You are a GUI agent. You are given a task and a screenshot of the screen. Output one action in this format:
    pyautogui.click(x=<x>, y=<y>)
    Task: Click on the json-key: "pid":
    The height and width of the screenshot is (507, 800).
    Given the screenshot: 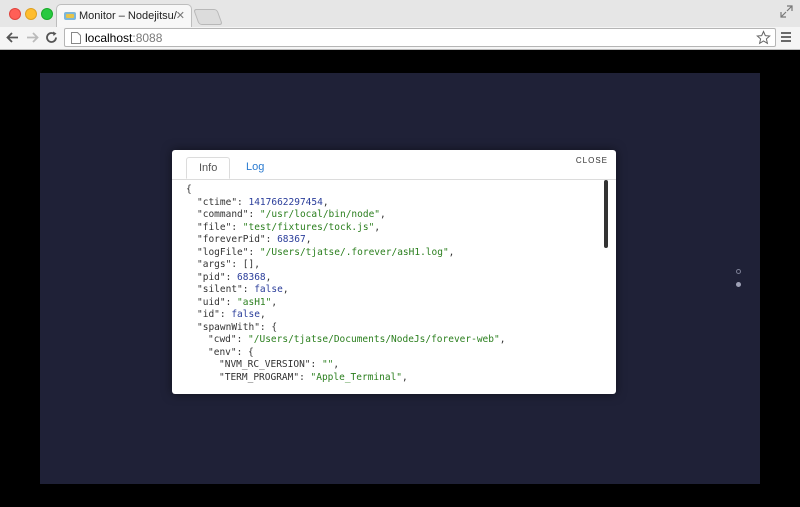 What is the action you would take?
    pyautogui.click(x=217, y=277)
    